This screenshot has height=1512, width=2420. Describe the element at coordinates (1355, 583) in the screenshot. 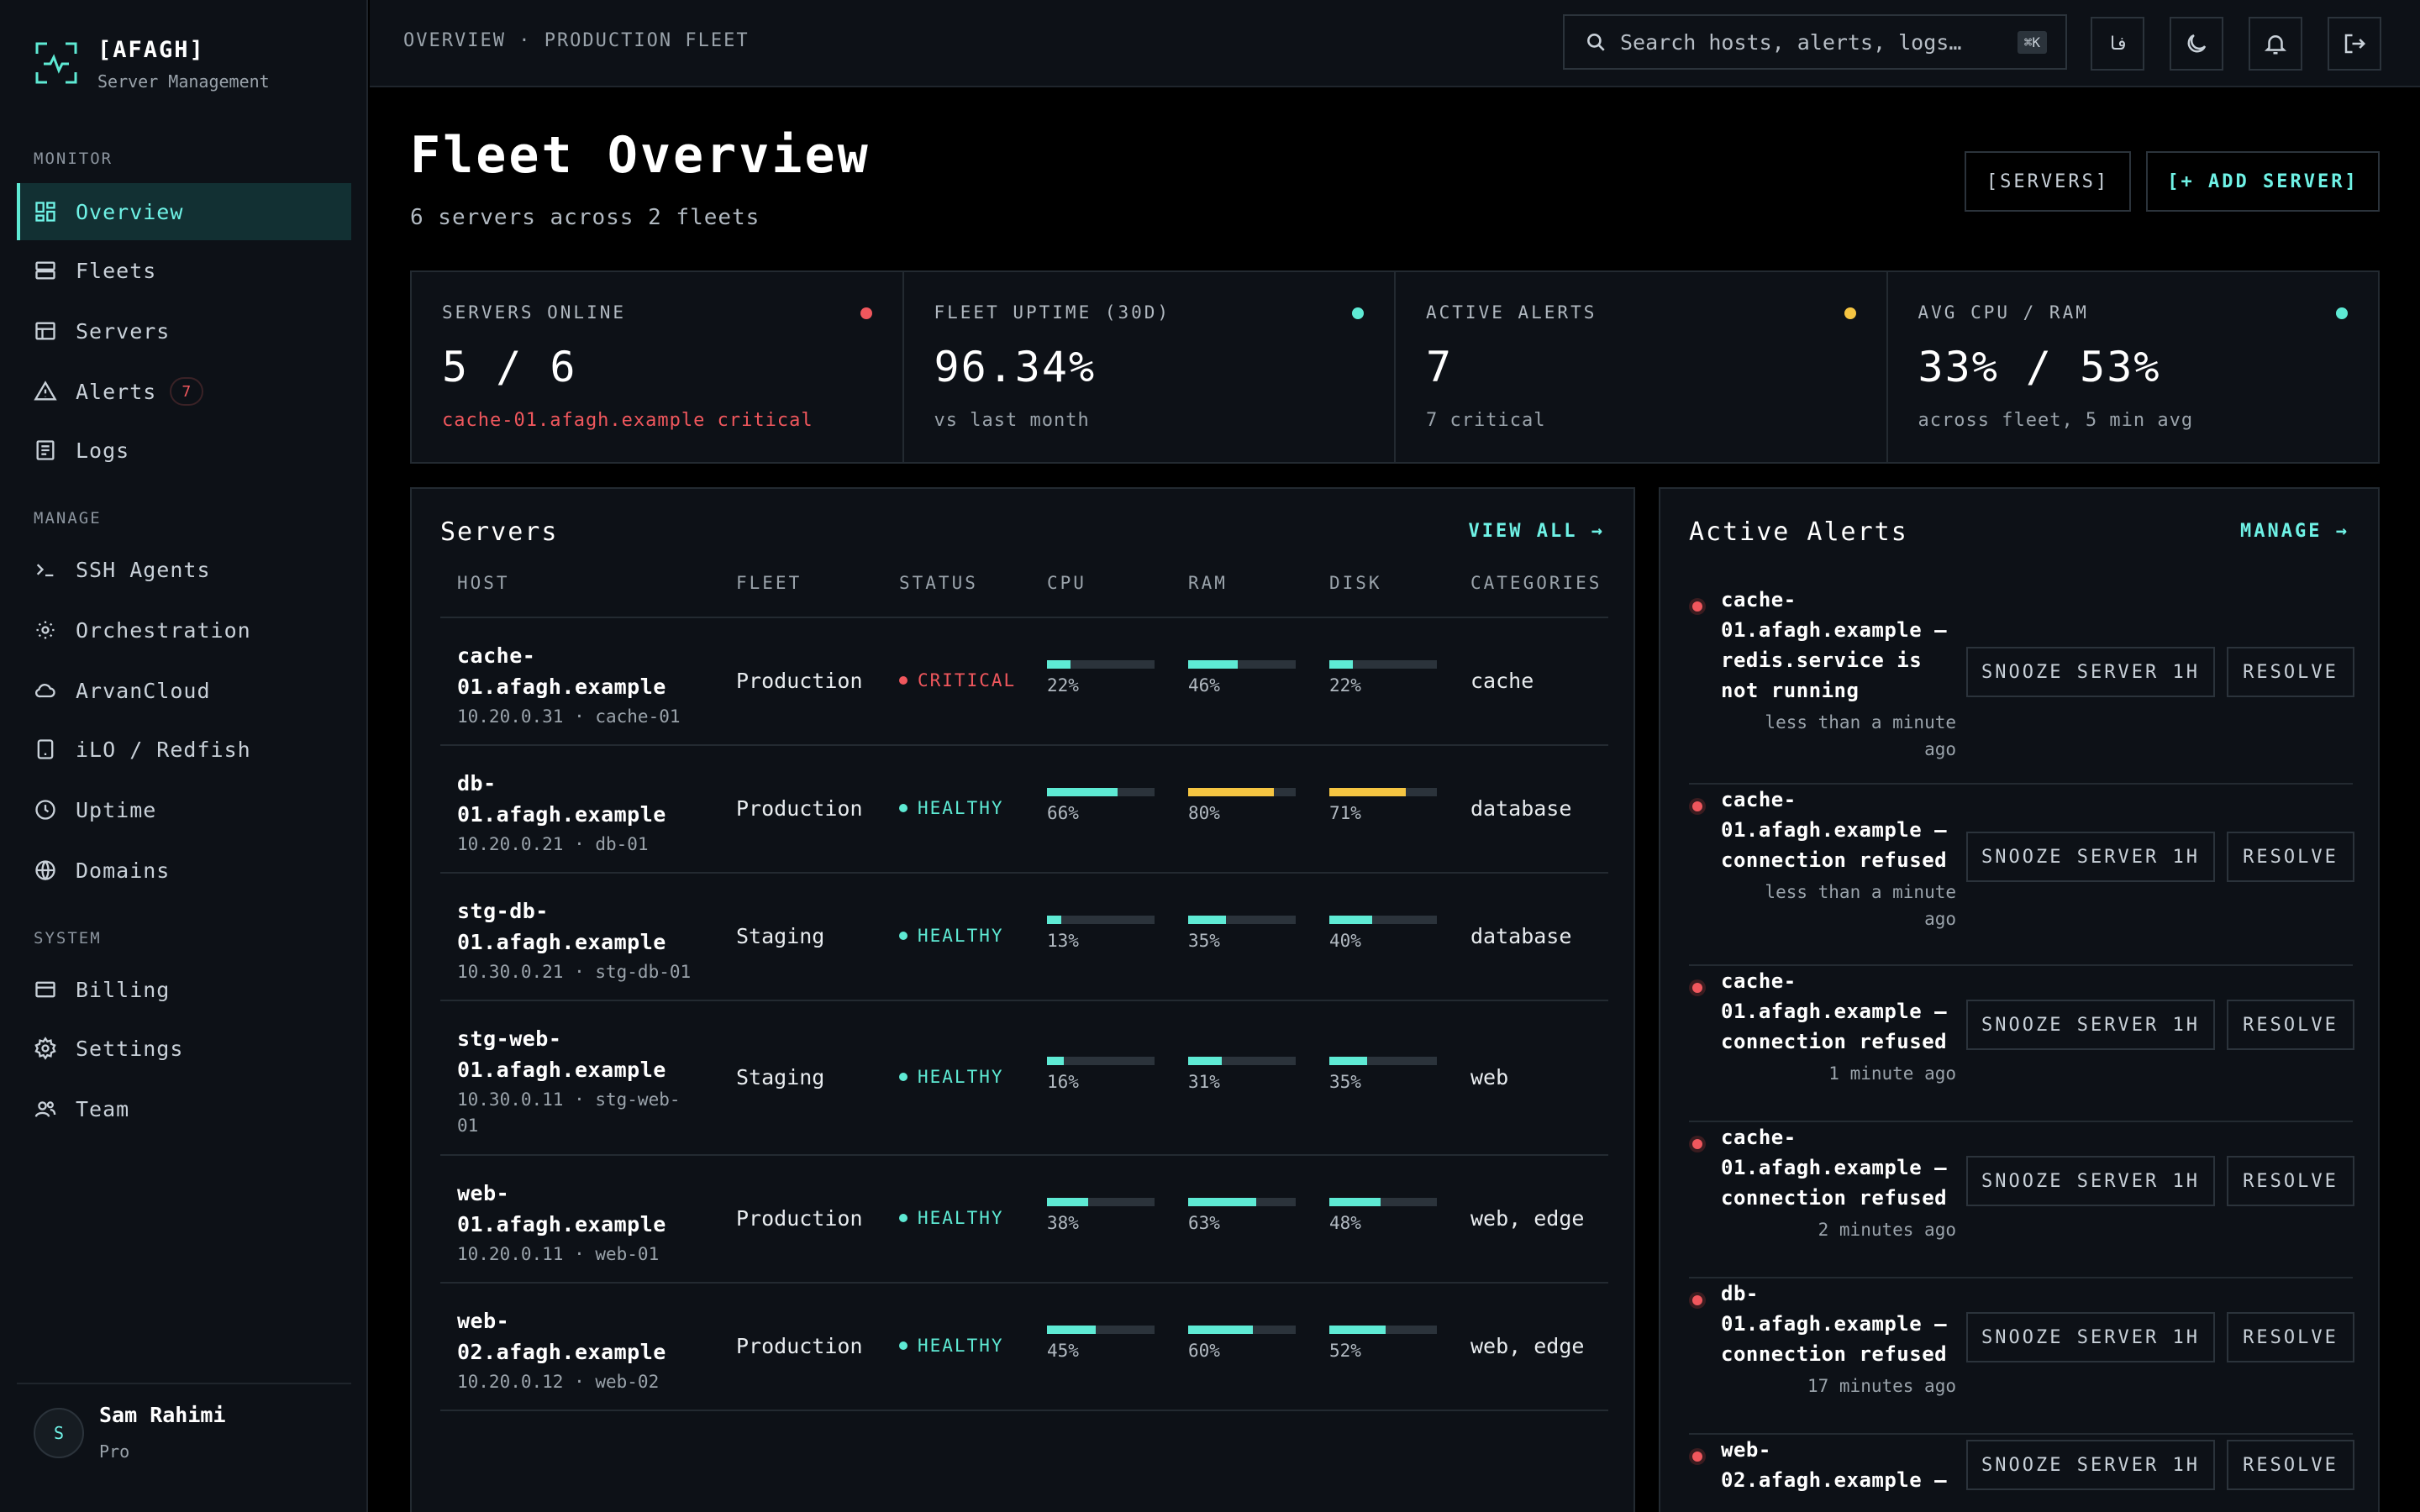

I see `column-header-disk: DISK` at that location.